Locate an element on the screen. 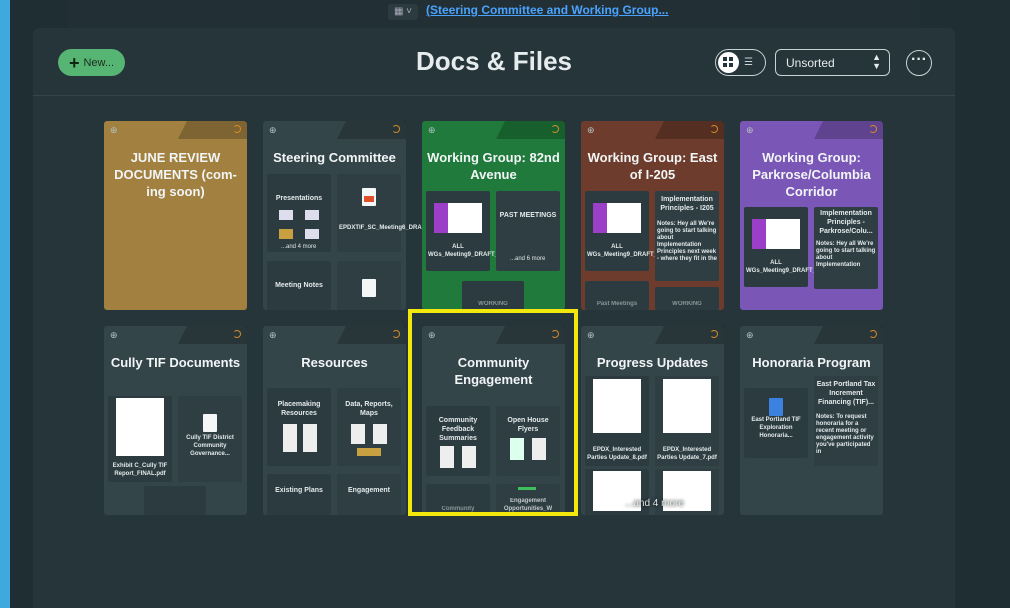 The width and height of the screenshot is (1010, 608). folder-title: Resources is located at coordinates (334, 362).